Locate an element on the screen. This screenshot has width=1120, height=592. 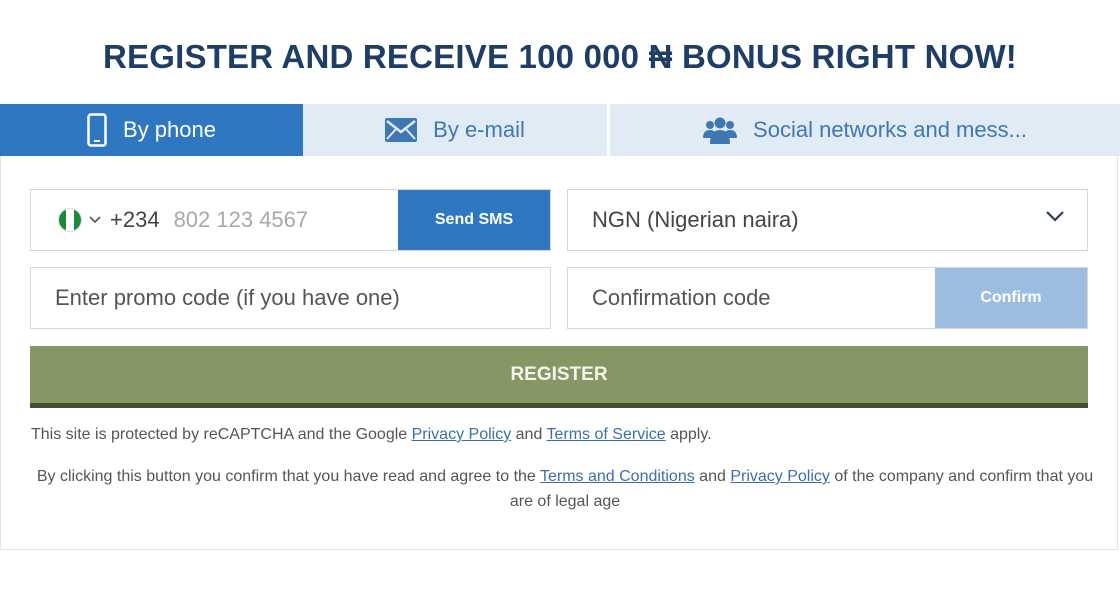
tab-label: By e-mail is located at coordinates (479, 129).